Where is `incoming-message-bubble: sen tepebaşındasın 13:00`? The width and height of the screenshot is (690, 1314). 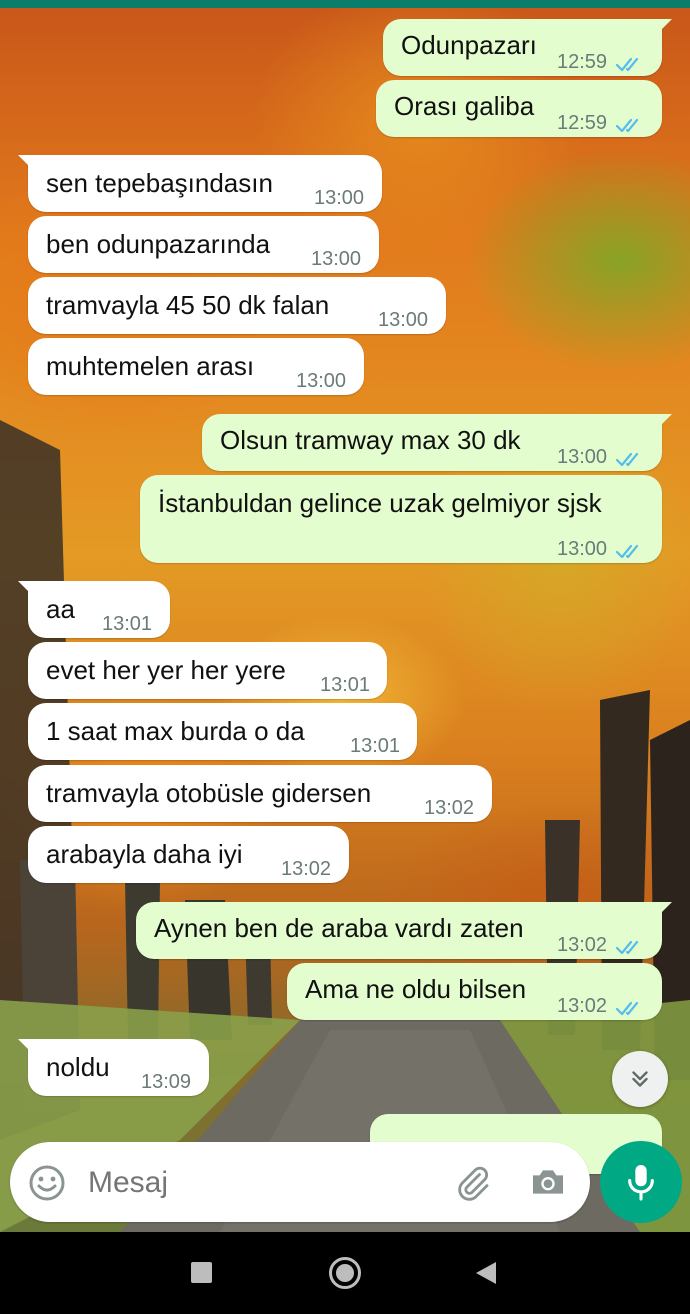
incoming-message-bubble: sen tepebaşındasın 13:00 is located at coordinates (200, 183).